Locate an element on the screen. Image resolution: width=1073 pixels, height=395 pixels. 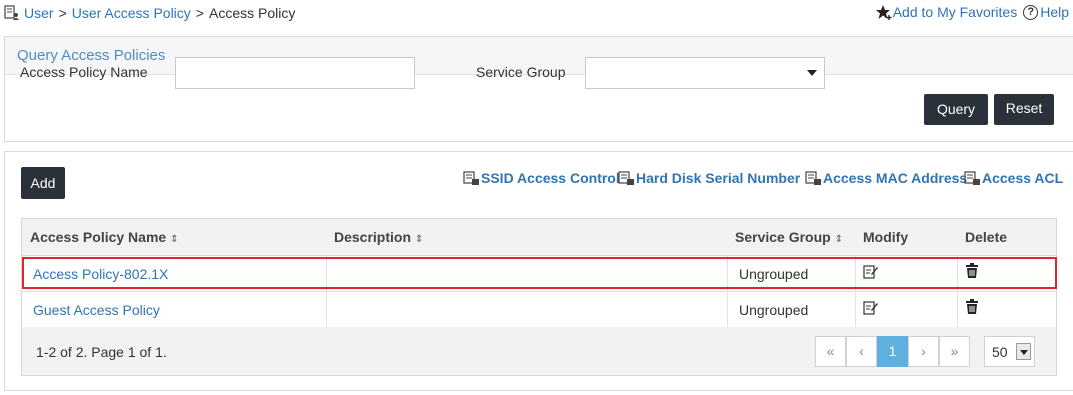
breadcrumb-user: User is located at coordinates (39, 13).